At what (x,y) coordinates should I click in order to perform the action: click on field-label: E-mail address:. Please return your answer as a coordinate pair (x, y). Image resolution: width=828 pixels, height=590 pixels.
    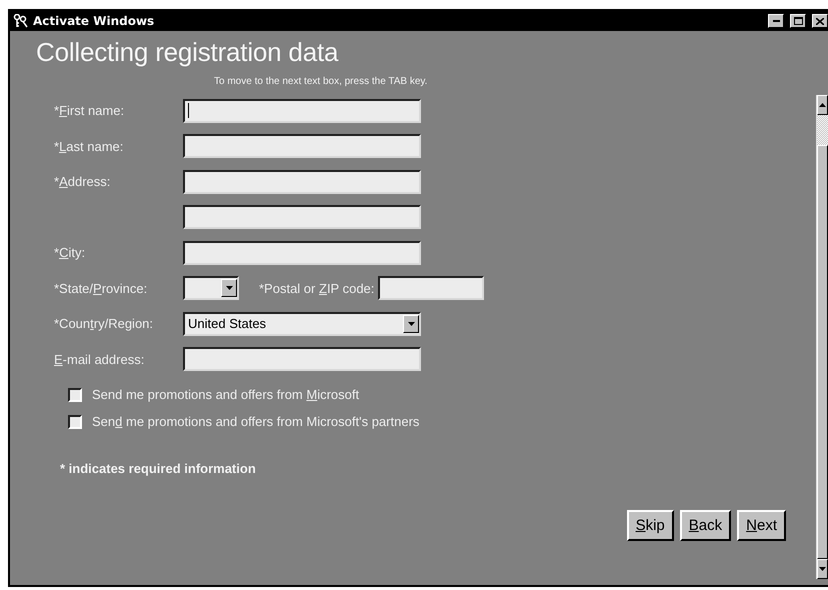
    Looking at the image, I should click on (100, 359).